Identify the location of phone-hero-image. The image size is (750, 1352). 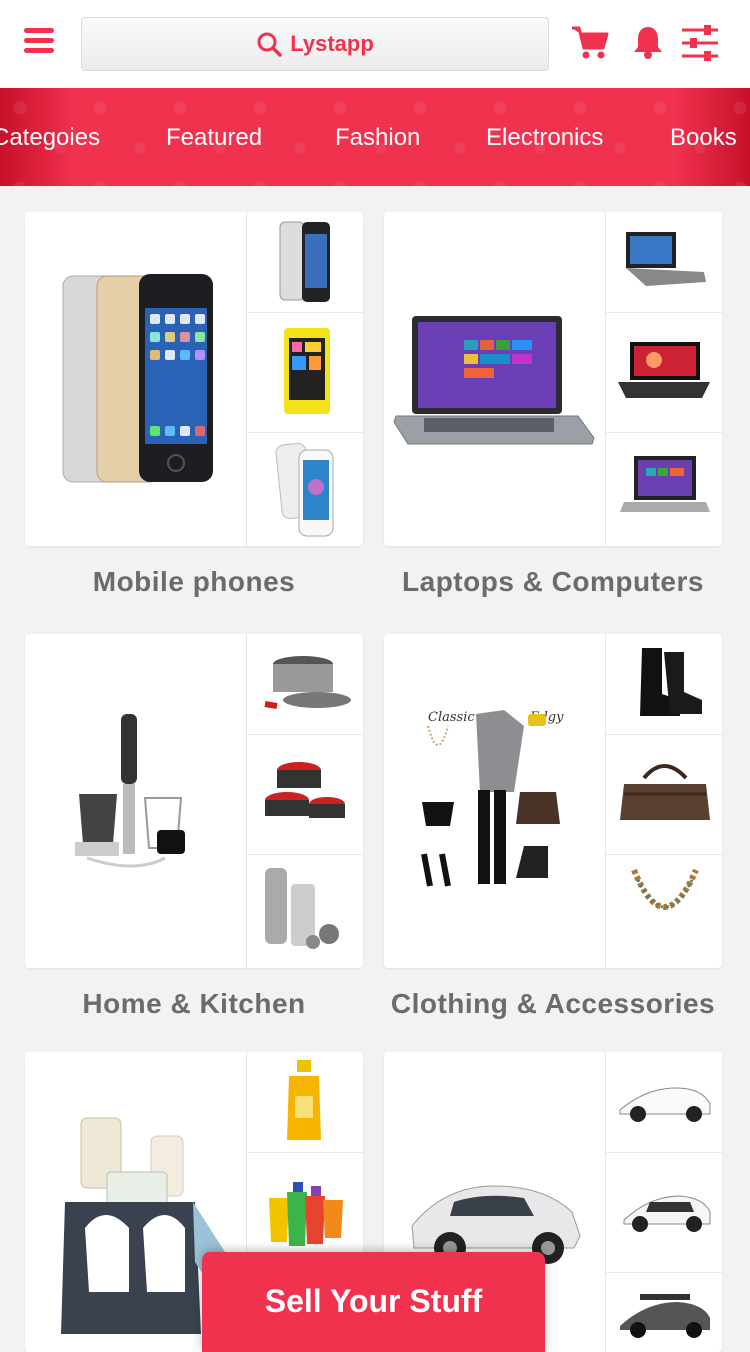
(135, 379).